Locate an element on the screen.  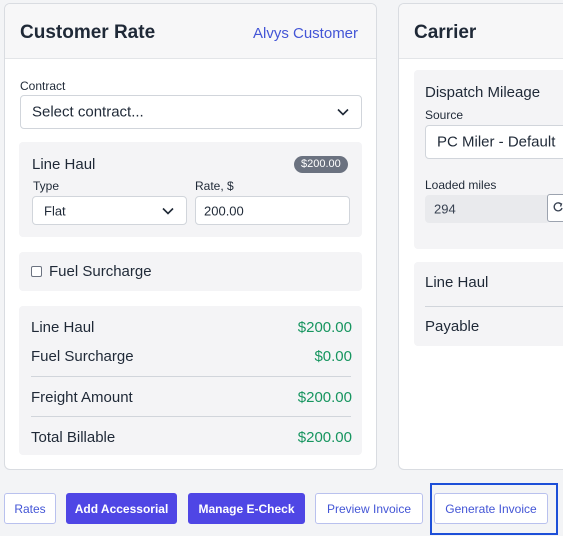
carrier-summary-panel: Line Haul Payable is located at coordinates (488, 304).